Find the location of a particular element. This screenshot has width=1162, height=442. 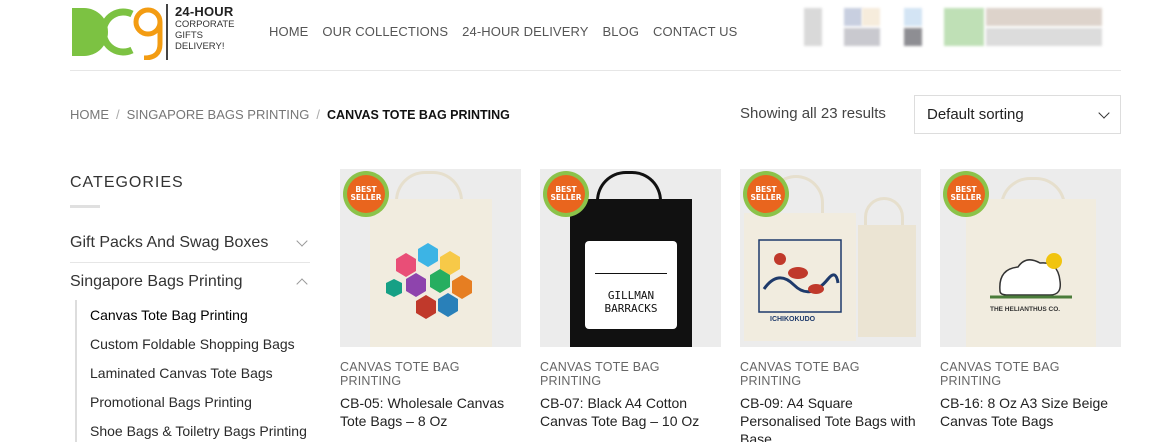

dc9-logo is located at coordinates (120, 32).